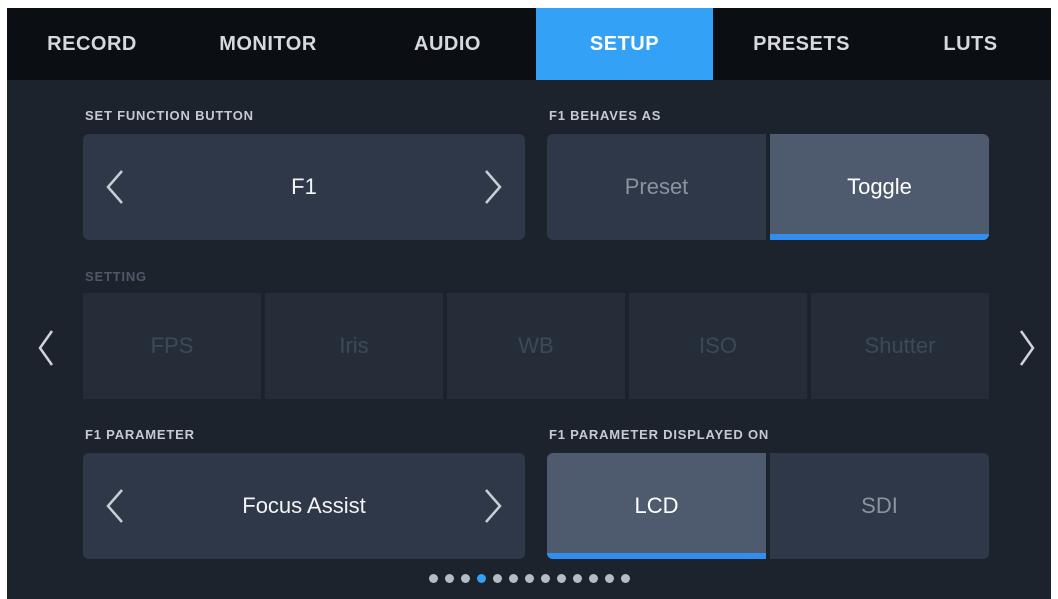  I want to click on lcd-option: LCD, so click(656, 506).